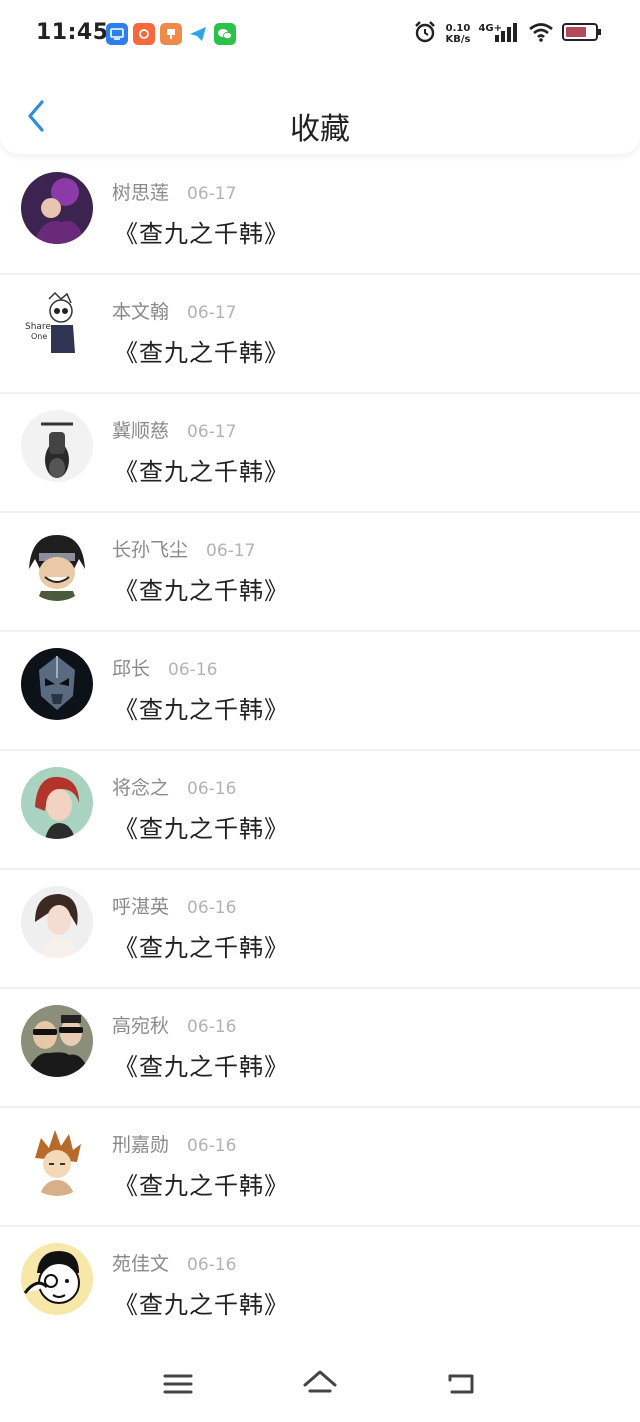 This screenshot has height=1422, width=640. Describe the element at coordinates (320, 215) in the screenshot. I see `list-item: 树思莲 06-17 《查九之千韩》` at that location.